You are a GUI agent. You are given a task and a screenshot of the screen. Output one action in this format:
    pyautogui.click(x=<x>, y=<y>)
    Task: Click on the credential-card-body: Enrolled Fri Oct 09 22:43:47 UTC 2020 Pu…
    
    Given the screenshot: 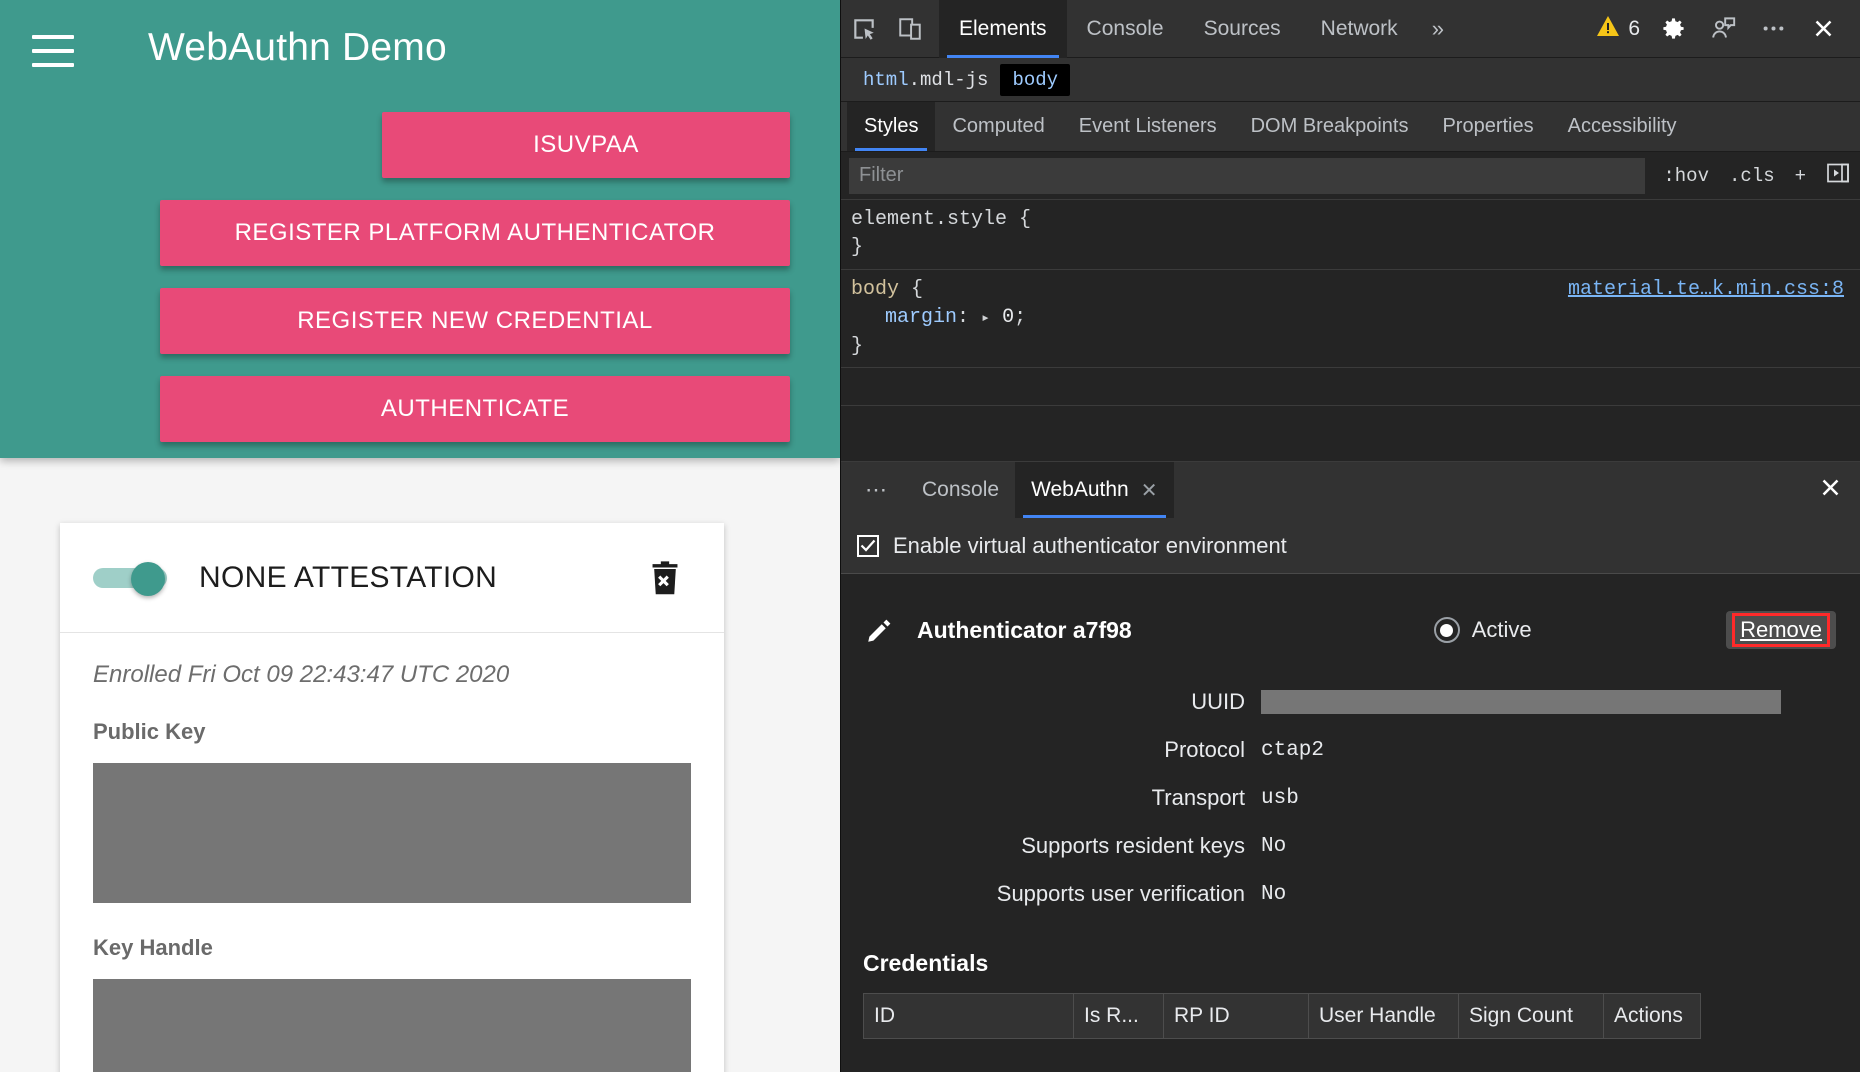 What is the action you would take?
    pyautogui.click(x=392, y=852)
    